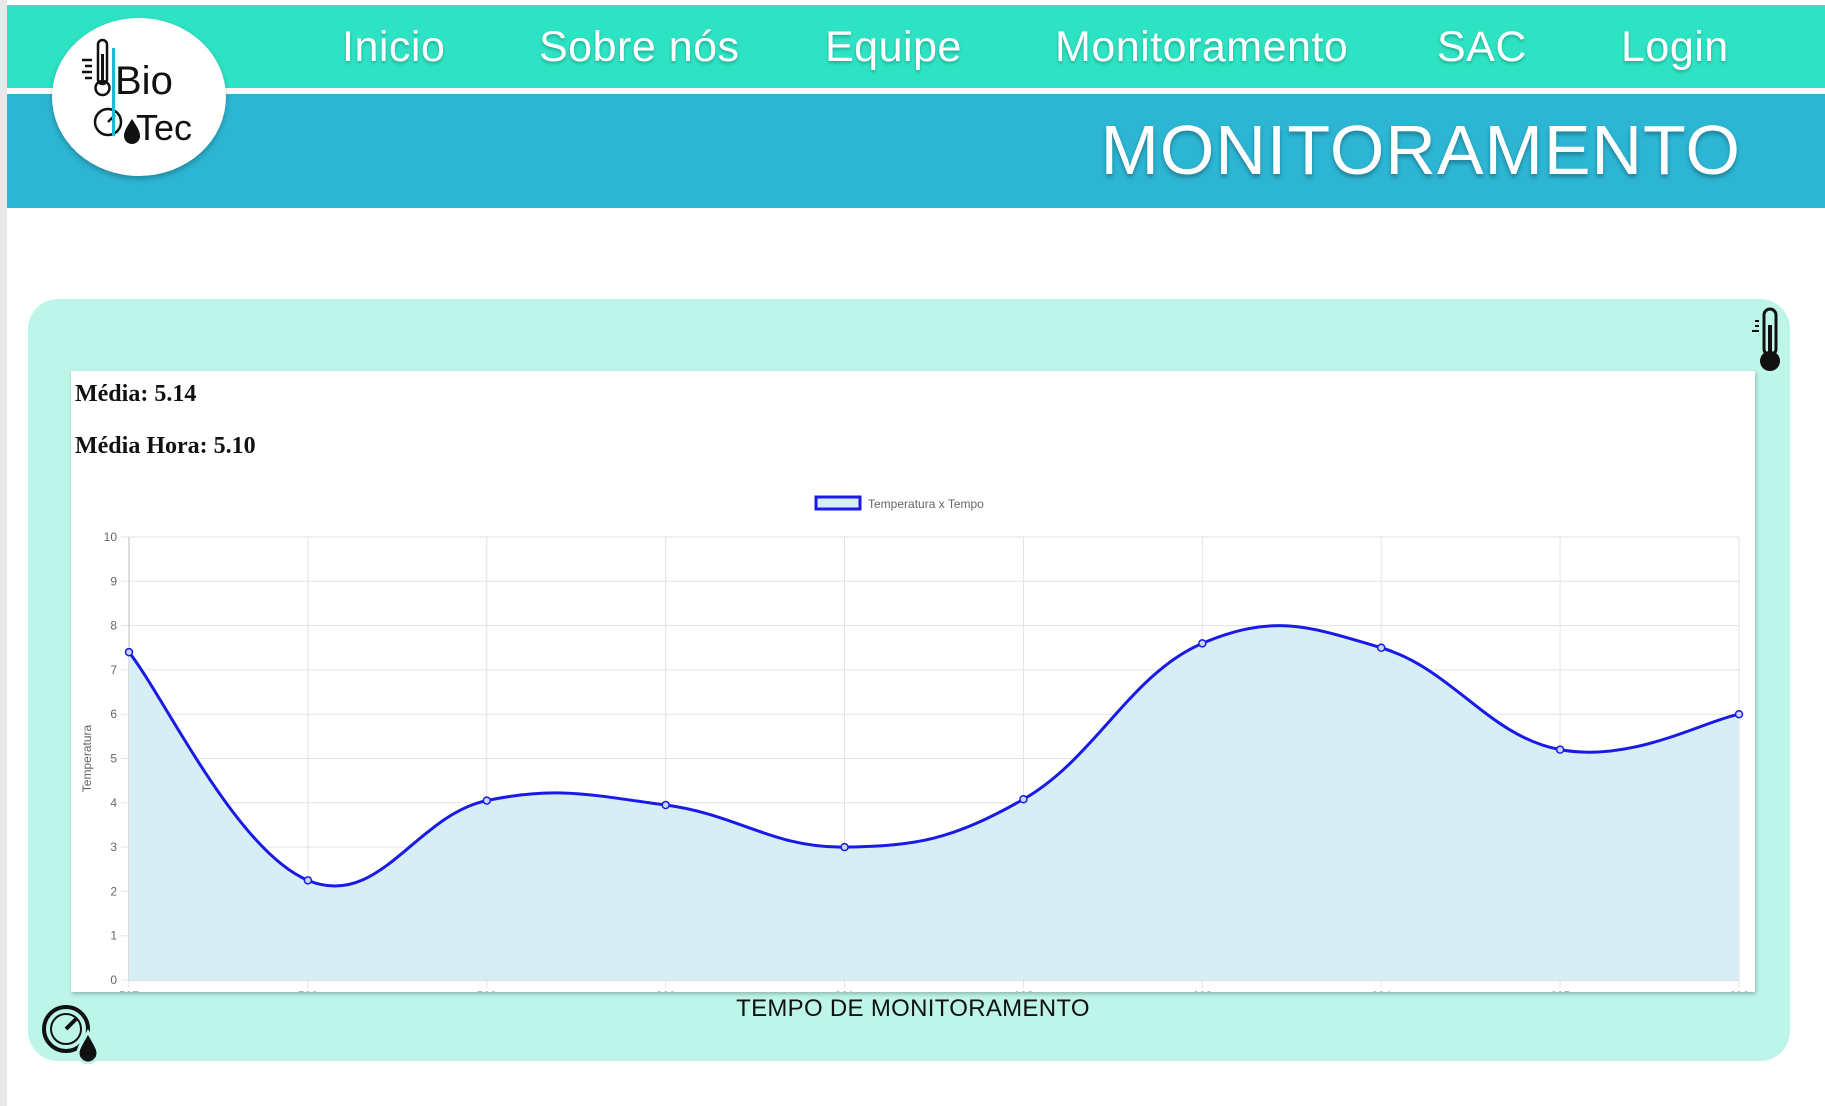 The image size is (1825, 1106). I want to click on logo-gauge-icon, so click(108, 122).